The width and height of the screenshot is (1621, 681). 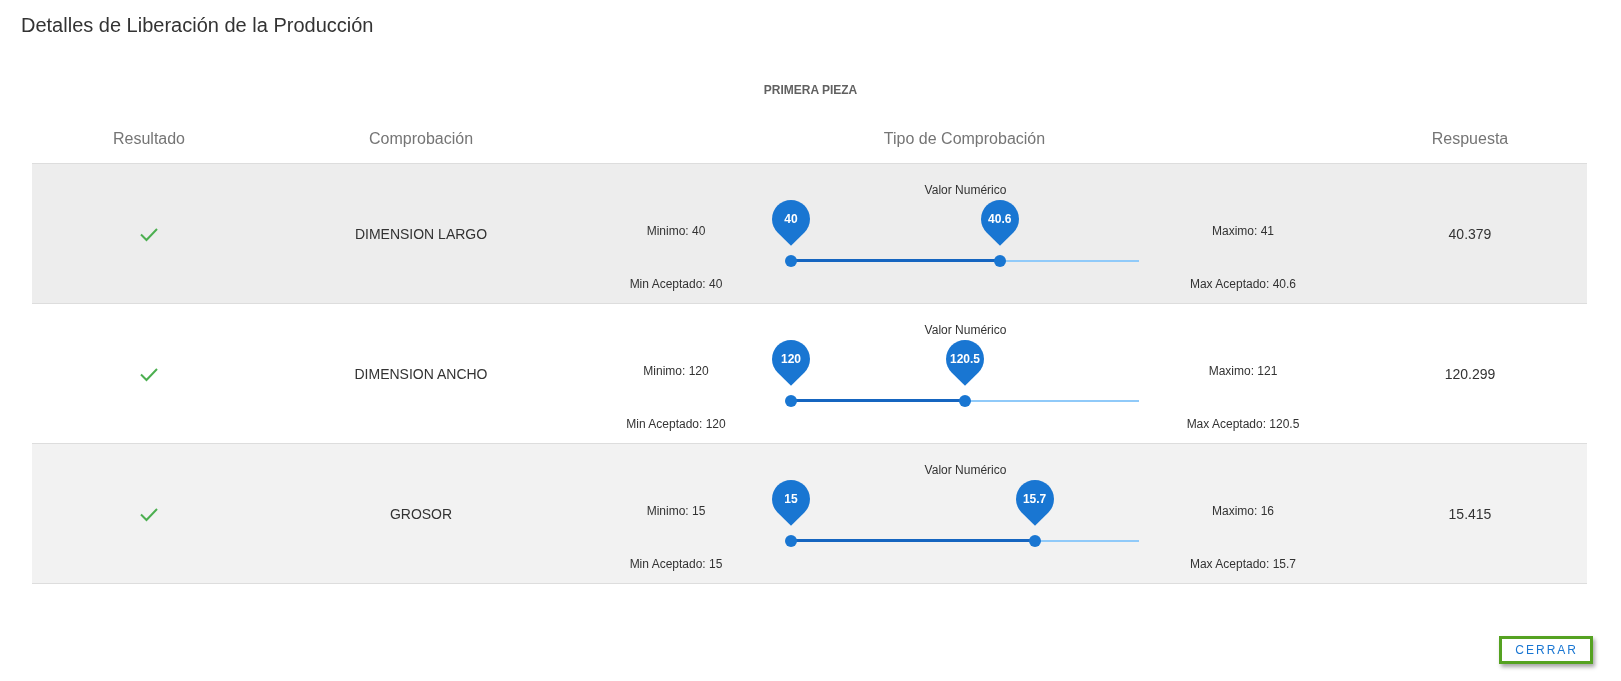 What do you see at coordinates (964, 139) in the screenshot?
I see `column-header: Tipo de Comprobación` at bounding box center [964, 139].